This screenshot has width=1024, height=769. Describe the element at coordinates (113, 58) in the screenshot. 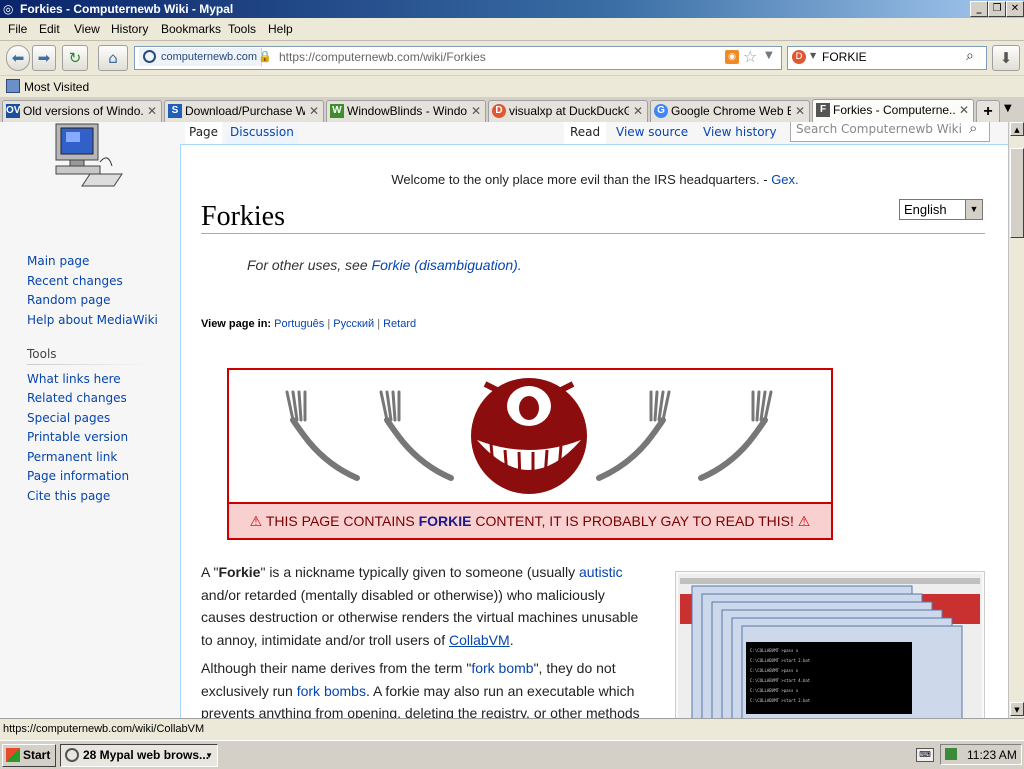

I see `home-button: ⌂` at that location.